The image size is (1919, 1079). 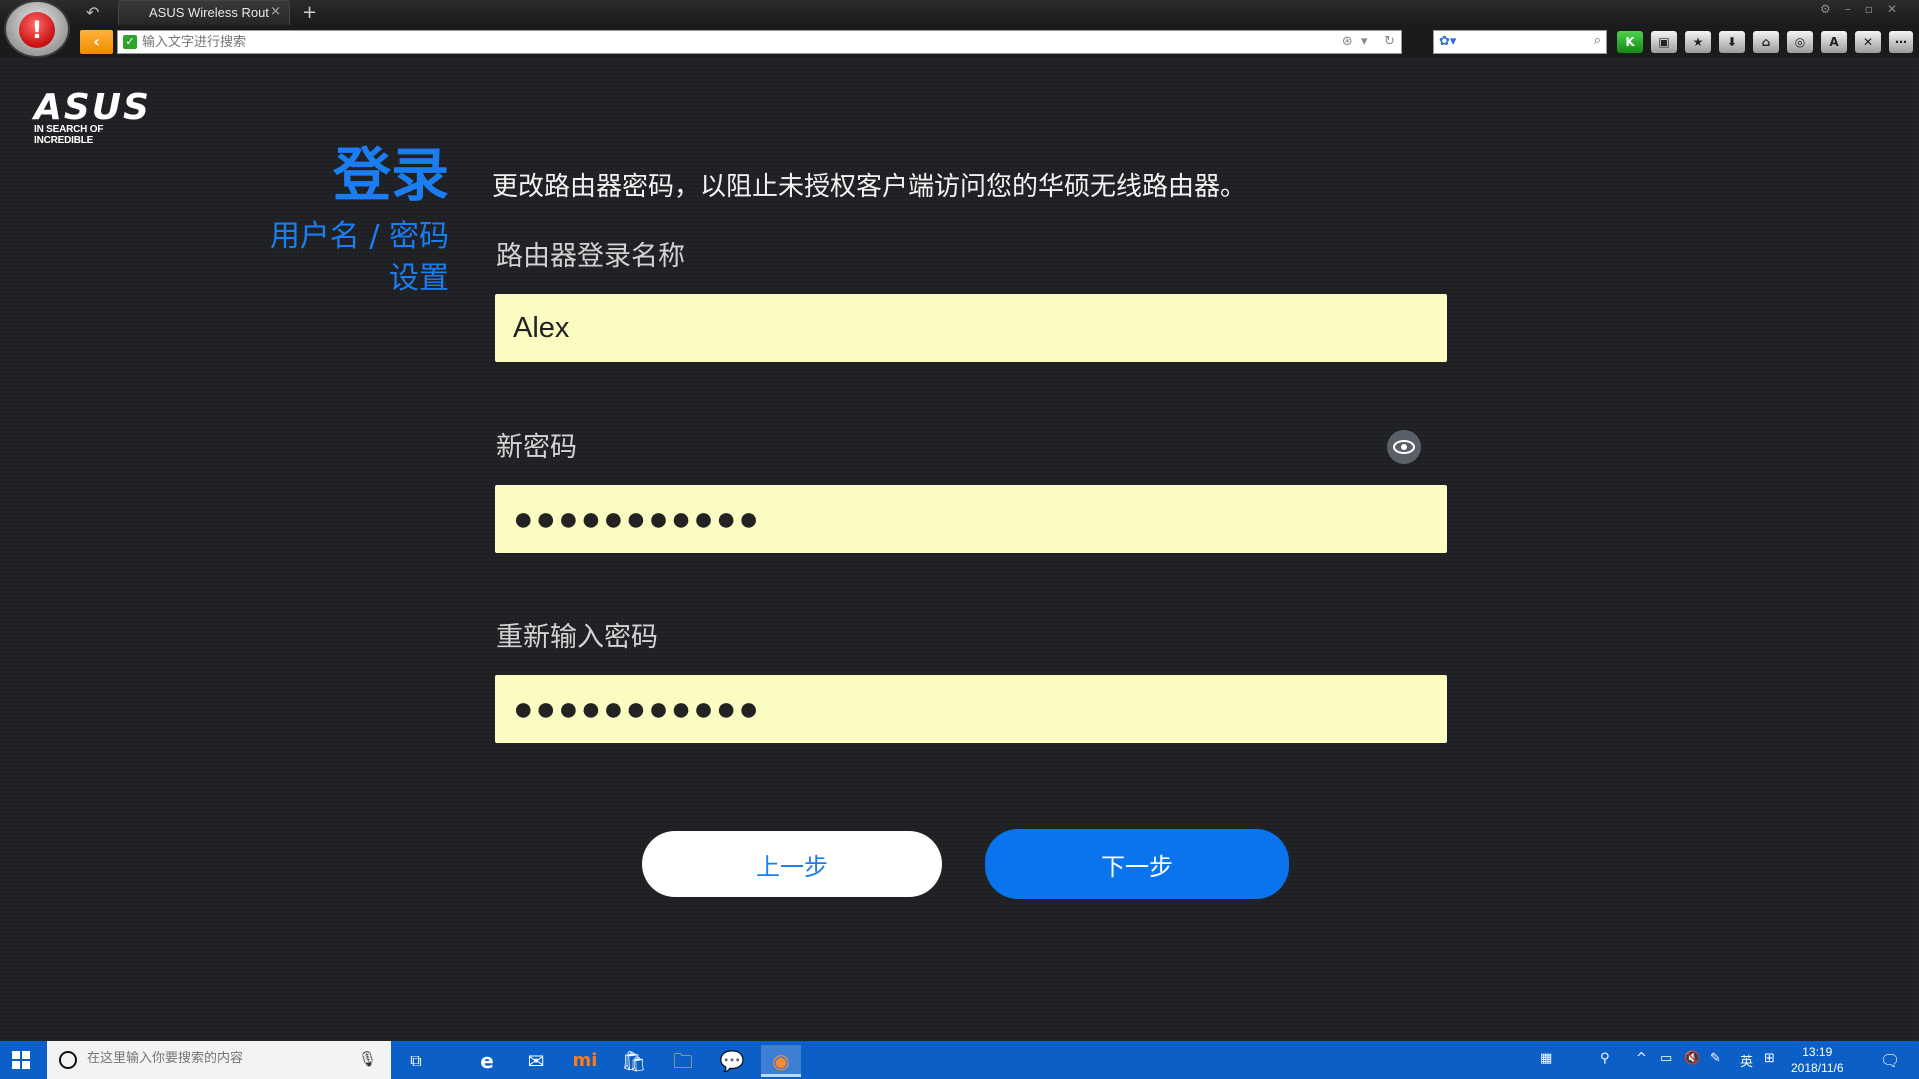 I want to click on page-title: 登录, so click(x=390, y=175).